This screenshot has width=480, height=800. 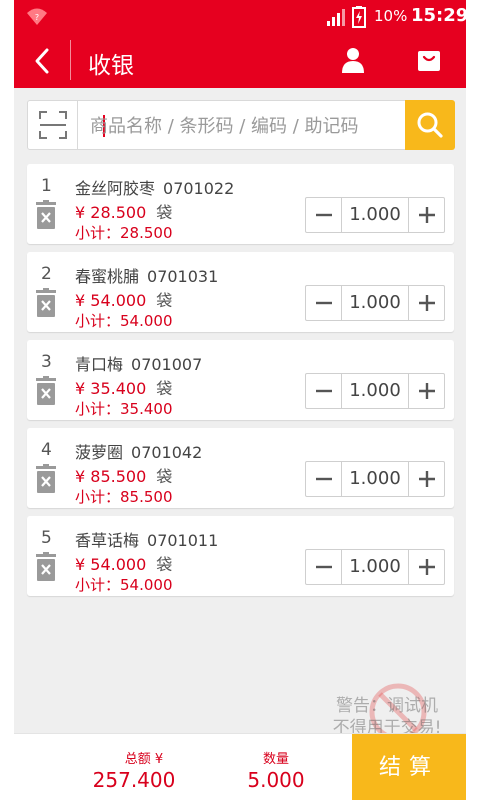 I want to click on search-icon, so click(x=430, y=125).